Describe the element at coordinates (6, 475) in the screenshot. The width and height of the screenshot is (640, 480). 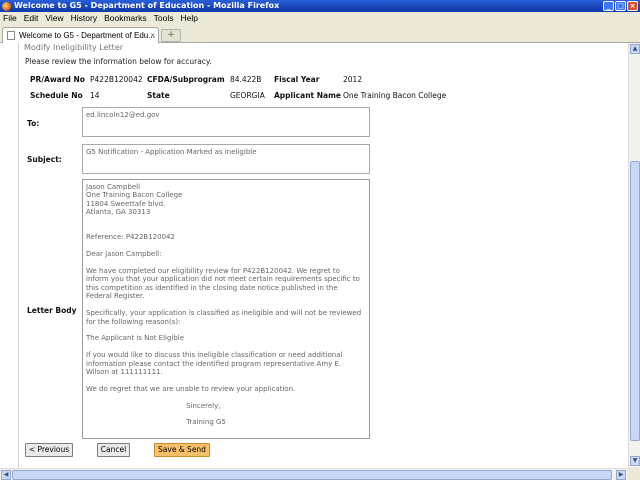
I see `scroll-left-icon: ◀` at that location.